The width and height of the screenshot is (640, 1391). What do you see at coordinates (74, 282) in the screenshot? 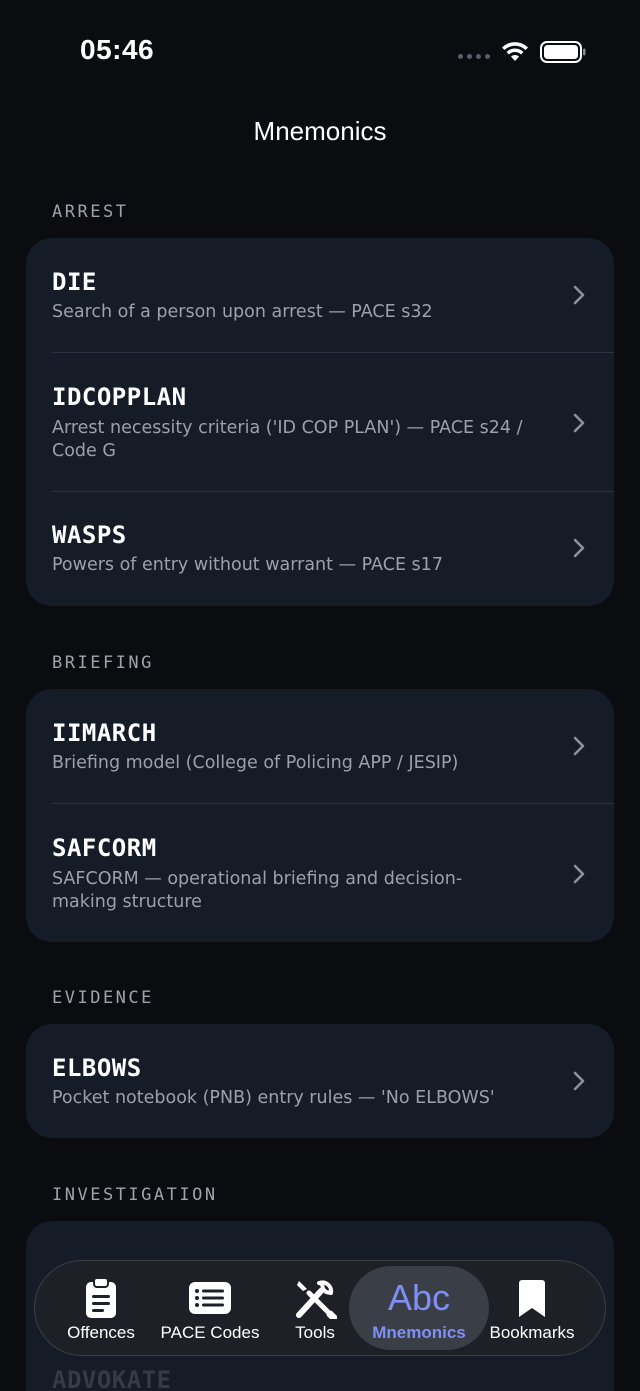
I see `item-title: DIE` at bounding box center [74, 282].